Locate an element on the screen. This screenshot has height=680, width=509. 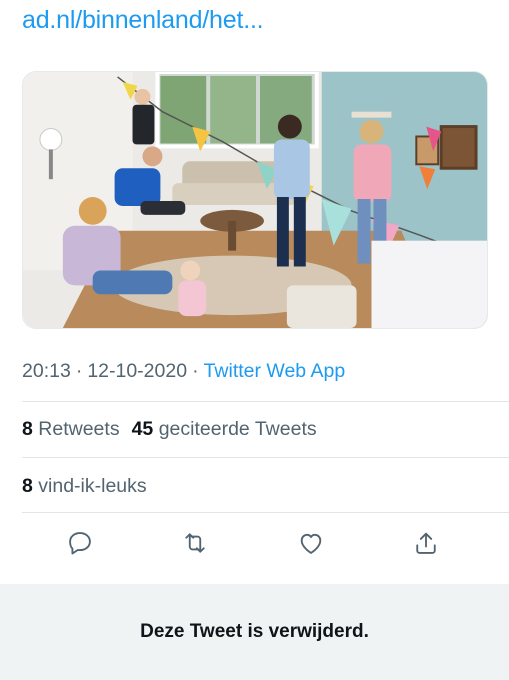
likes-count: 8 is located at coordinates (27, 486).